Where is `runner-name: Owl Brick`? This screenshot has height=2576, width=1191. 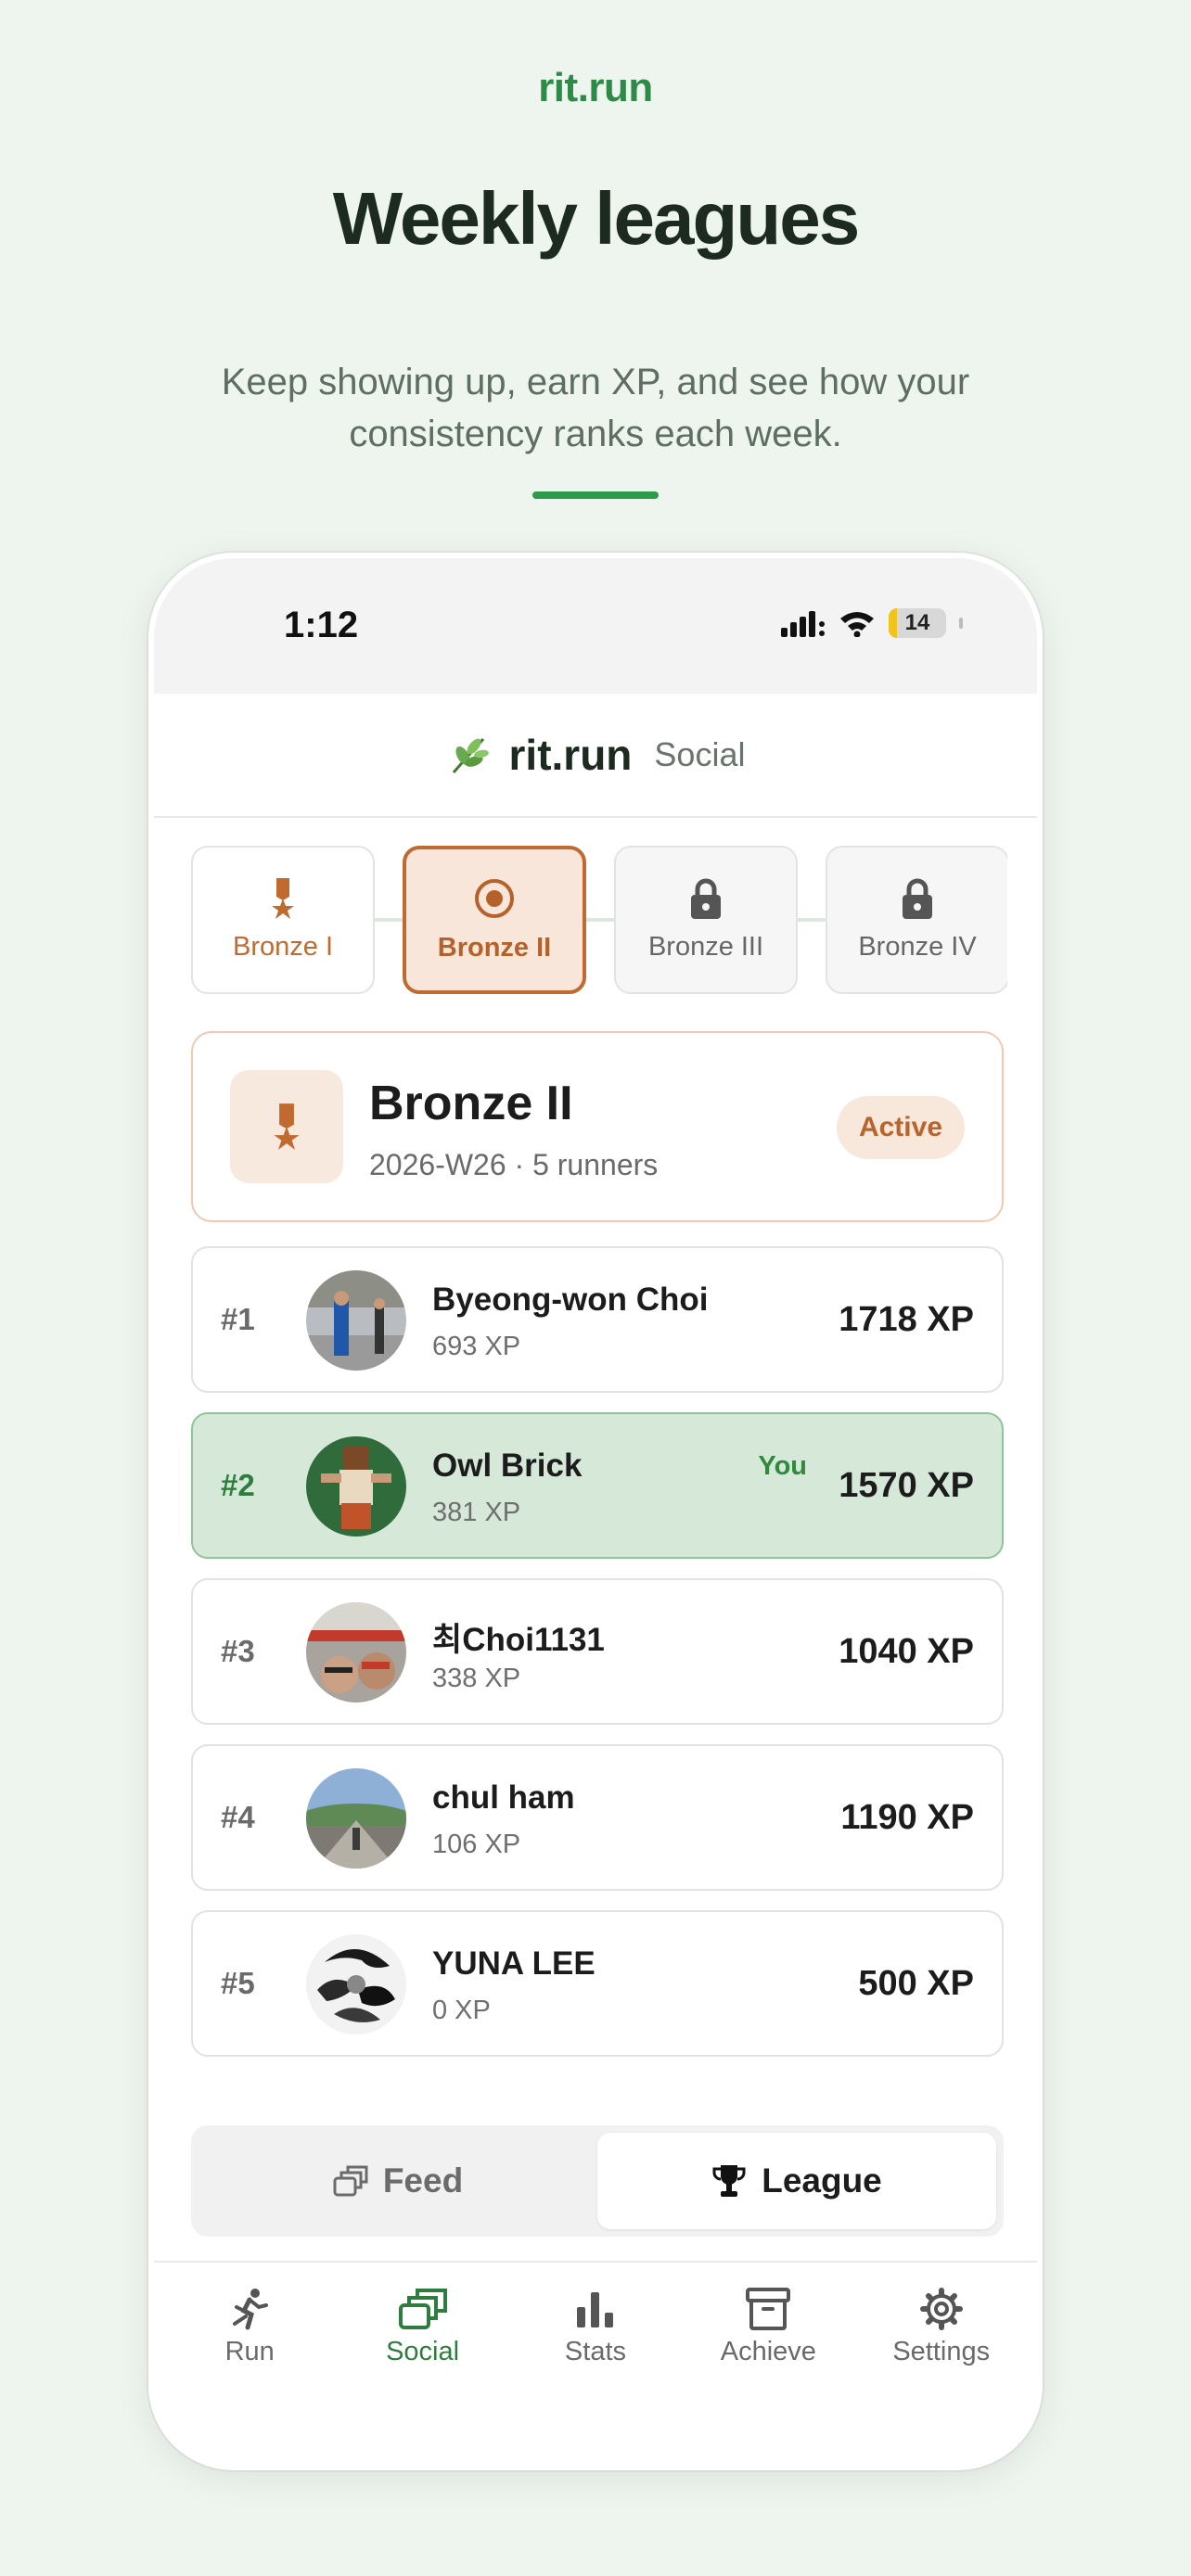
runner-name: Owl Brick is located at coordinates (508, 1465).